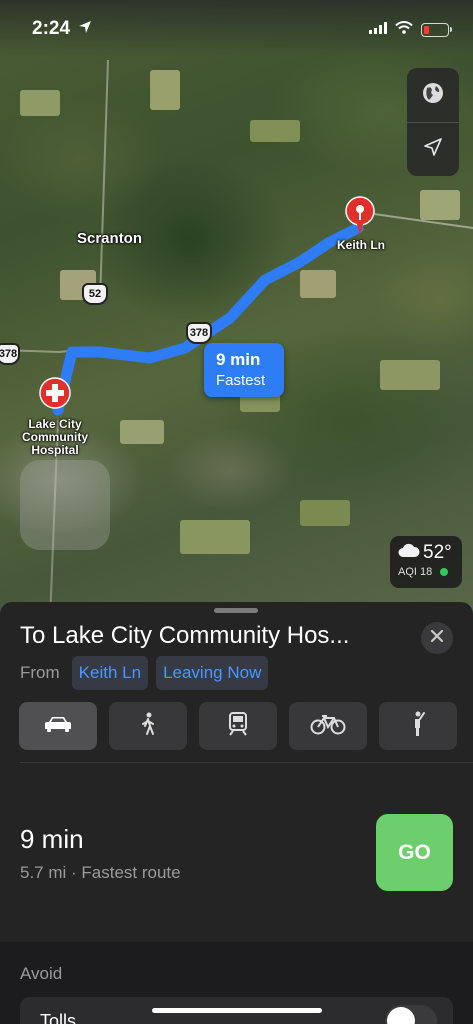  I want to click on location-arrow-icon, so click(433, 149).